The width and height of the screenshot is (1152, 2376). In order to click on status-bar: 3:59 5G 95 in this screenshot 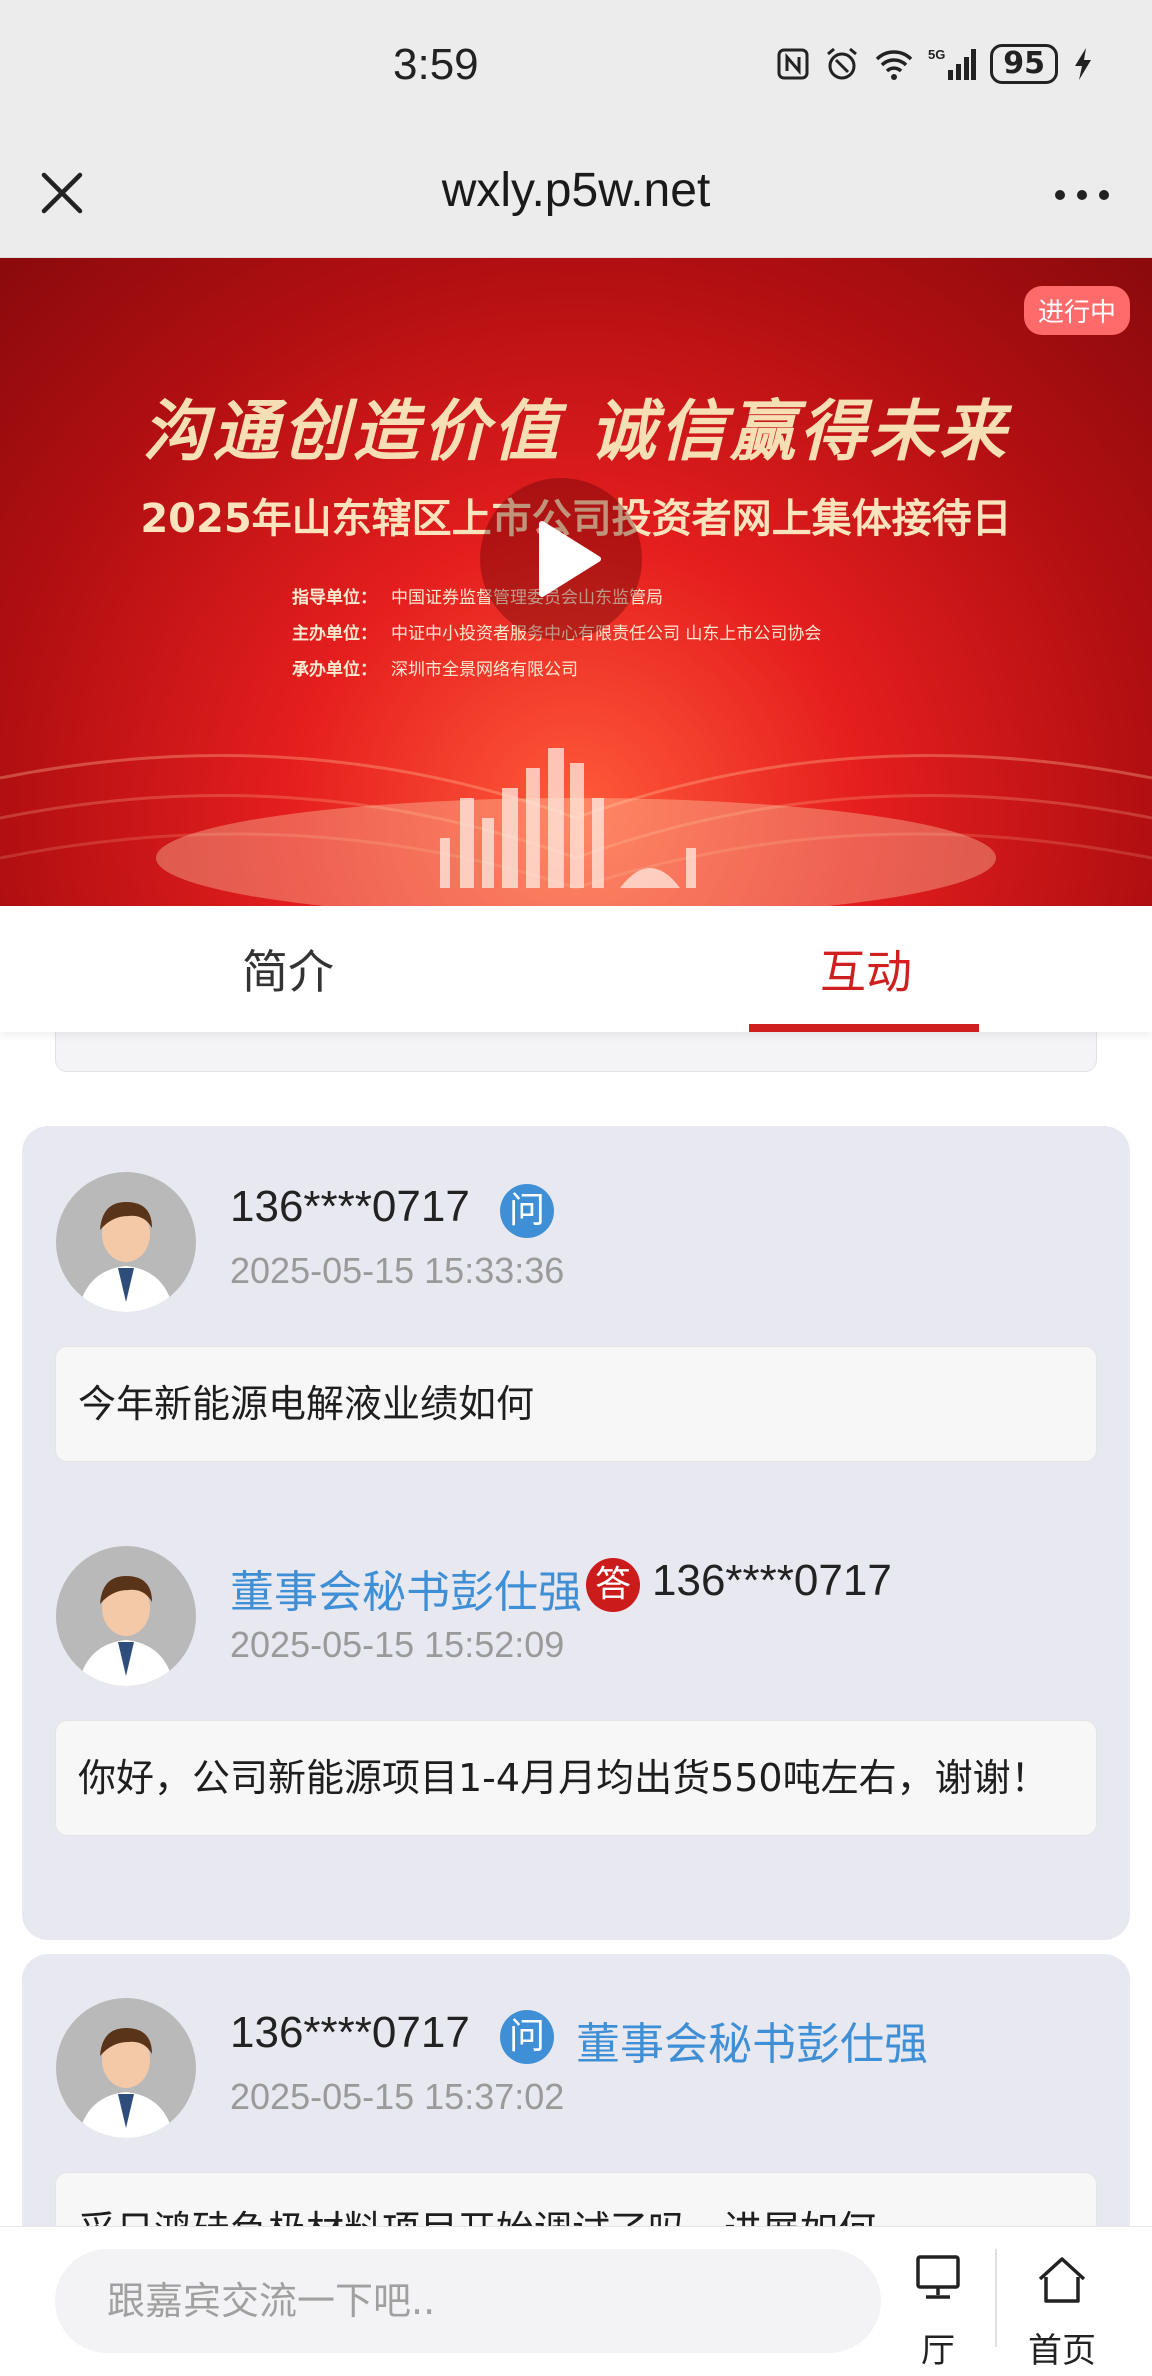, I will do `click(576, 67)`.